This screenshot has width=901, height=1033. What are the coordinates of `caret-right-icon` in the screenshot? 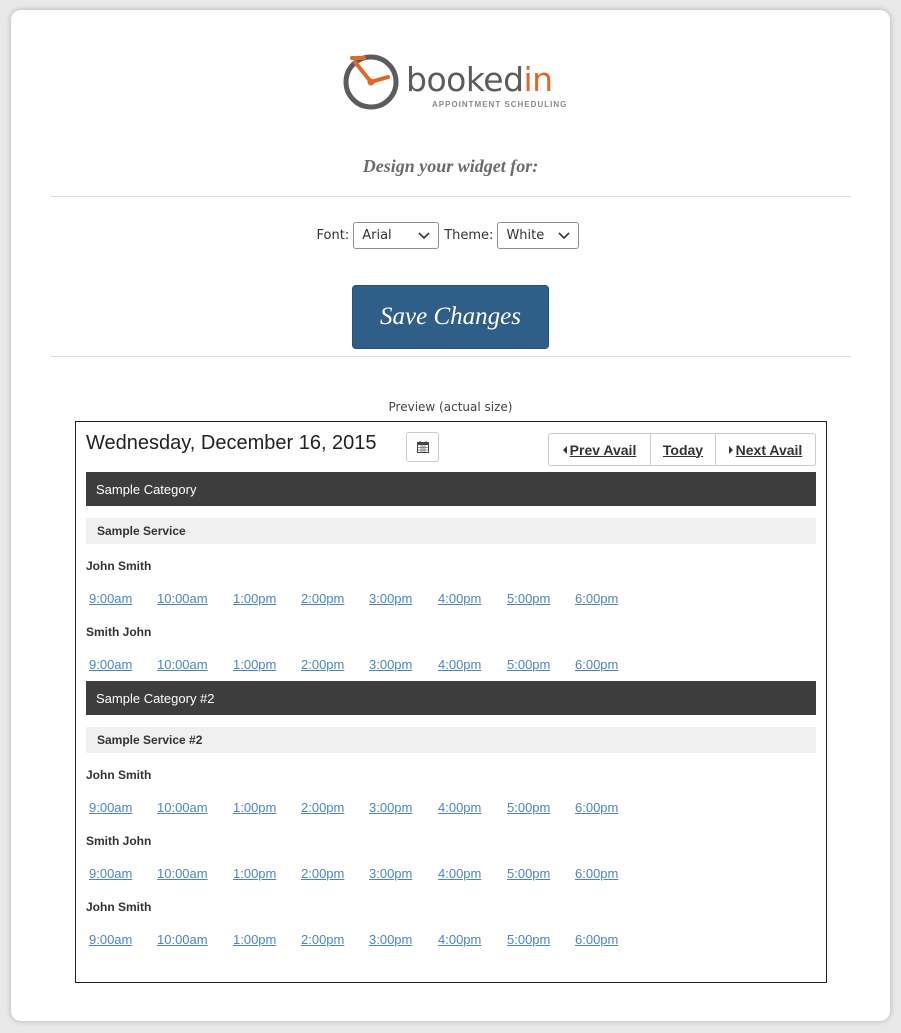 It's located at (730, 449).